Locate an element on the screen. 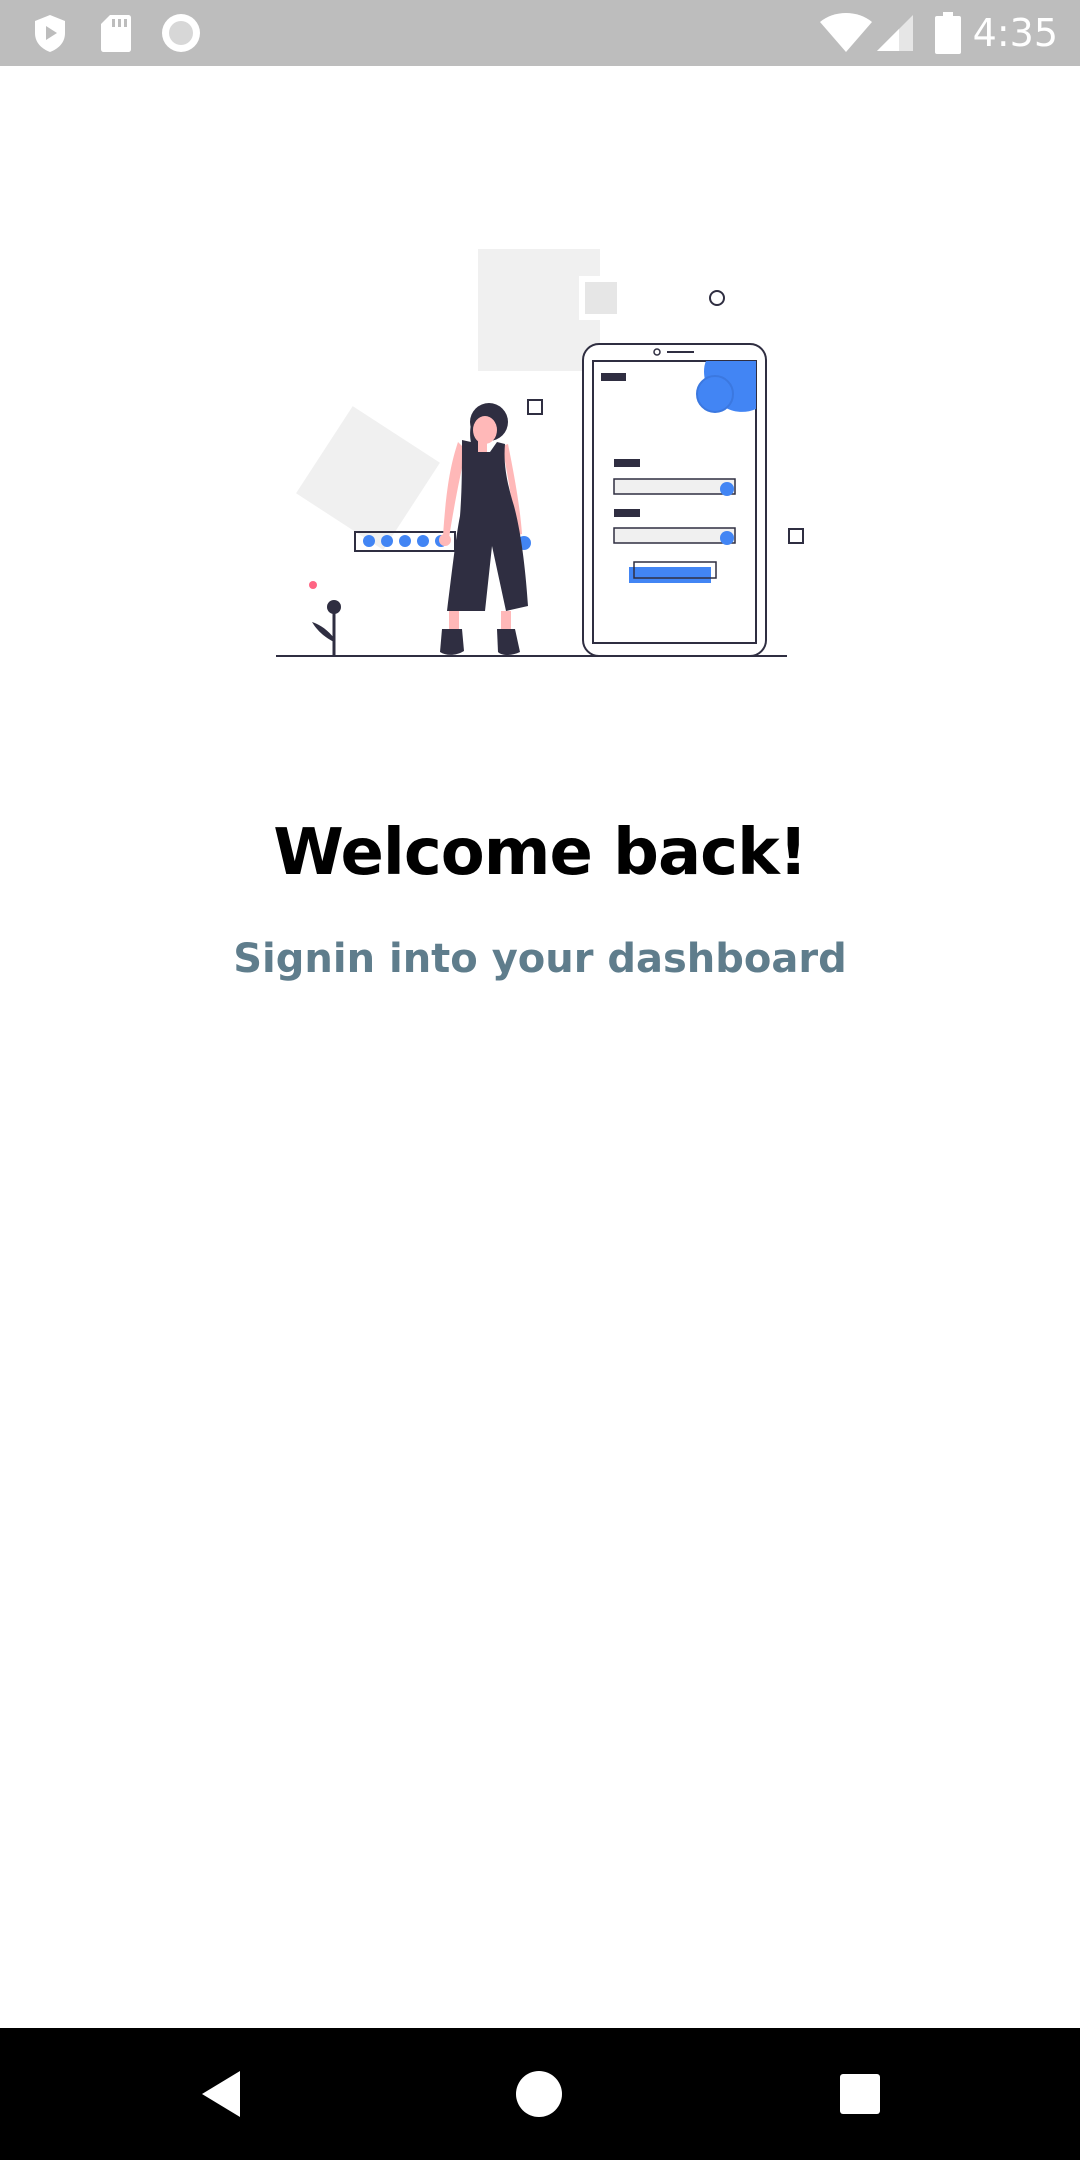 The width and height of the screenshot is (1080, 2160). recents-icon is located at coordinates (860, 2094).